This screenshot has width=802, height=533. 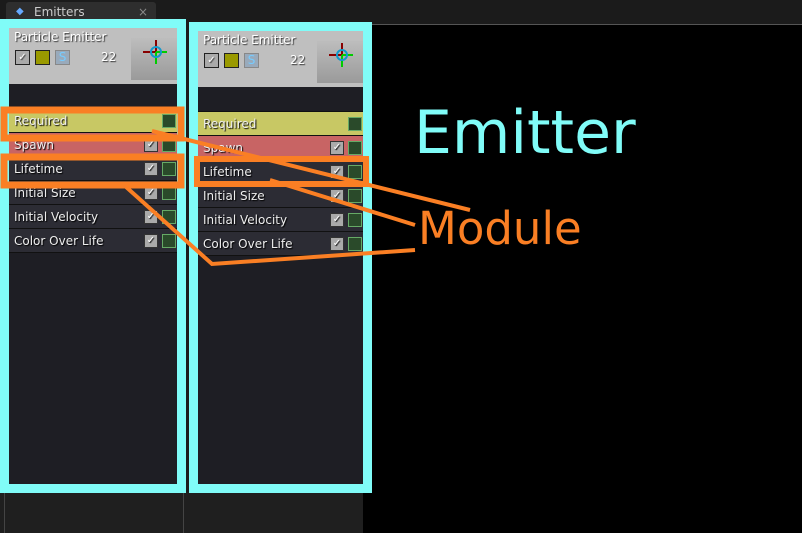 I want to click on close-icon: ×, so click(x=143, y=12).